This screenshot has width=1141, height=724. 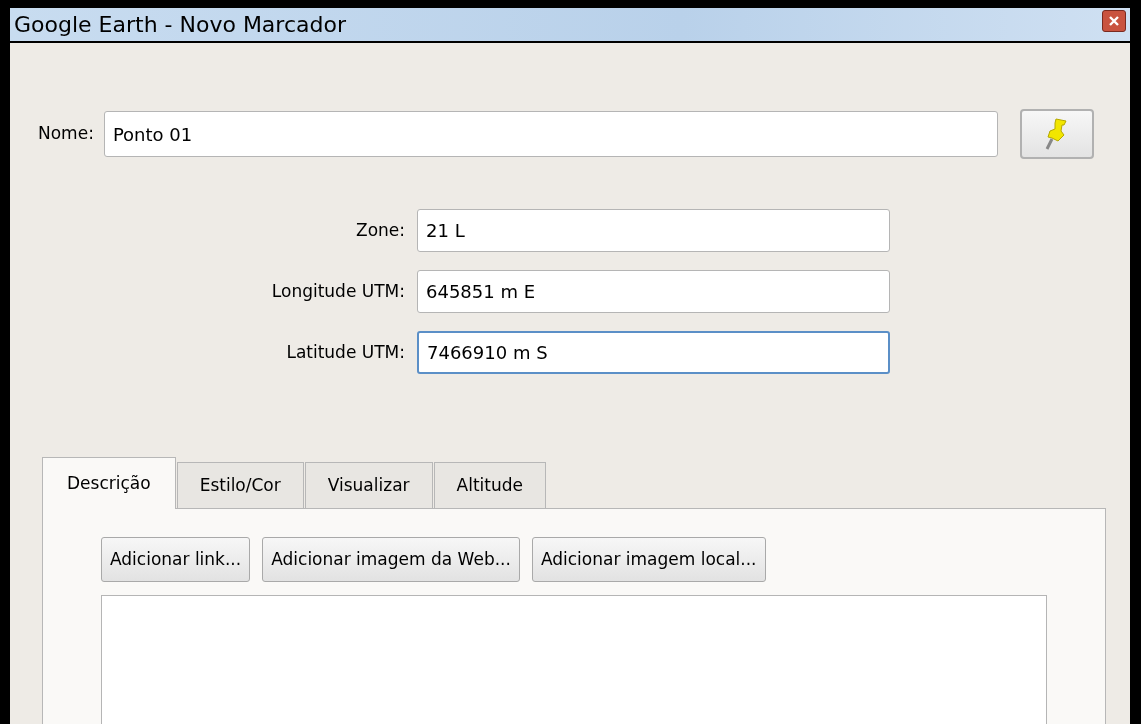 I want to click on tab: Altitude, so click(x=489, y=485).